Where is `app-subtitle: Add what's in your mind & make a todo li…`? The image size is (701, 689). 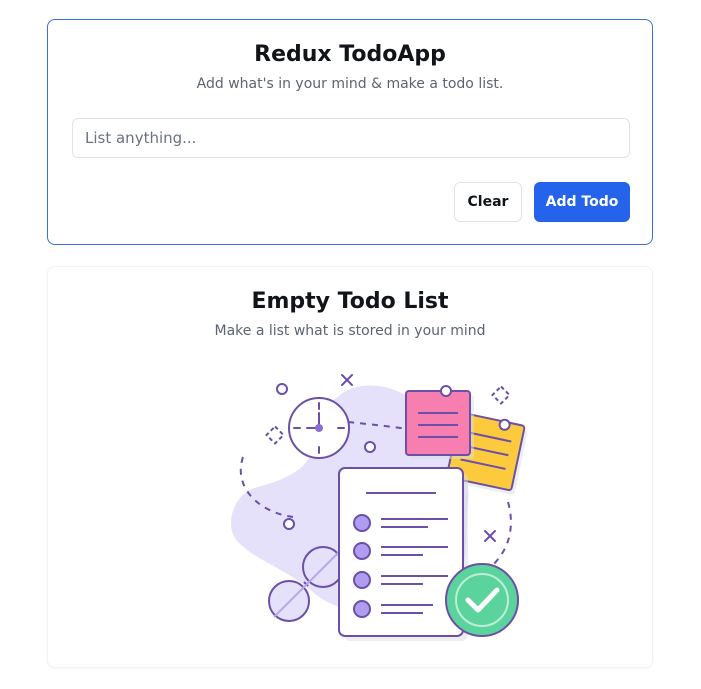
app-subtitle: Add what's in your mind & make a todo li… is located at coordinates (350, 84).